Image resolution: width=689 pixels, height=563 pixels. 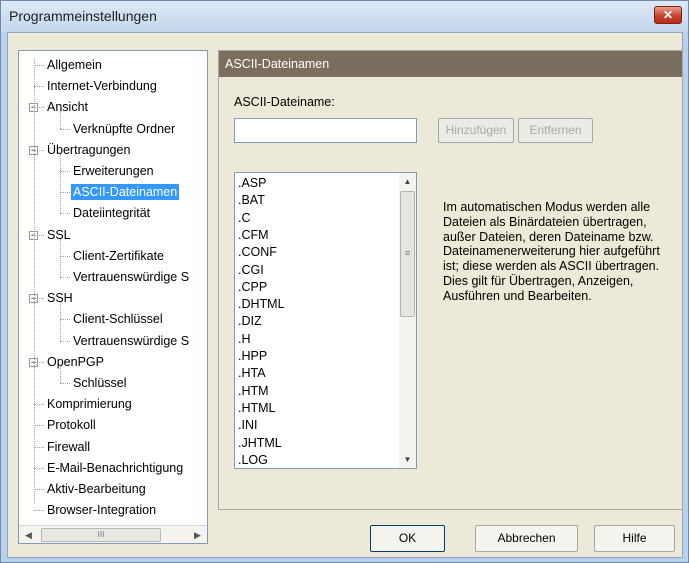 I want to click on list-item: .DIZ, so click(x=250, y=321).